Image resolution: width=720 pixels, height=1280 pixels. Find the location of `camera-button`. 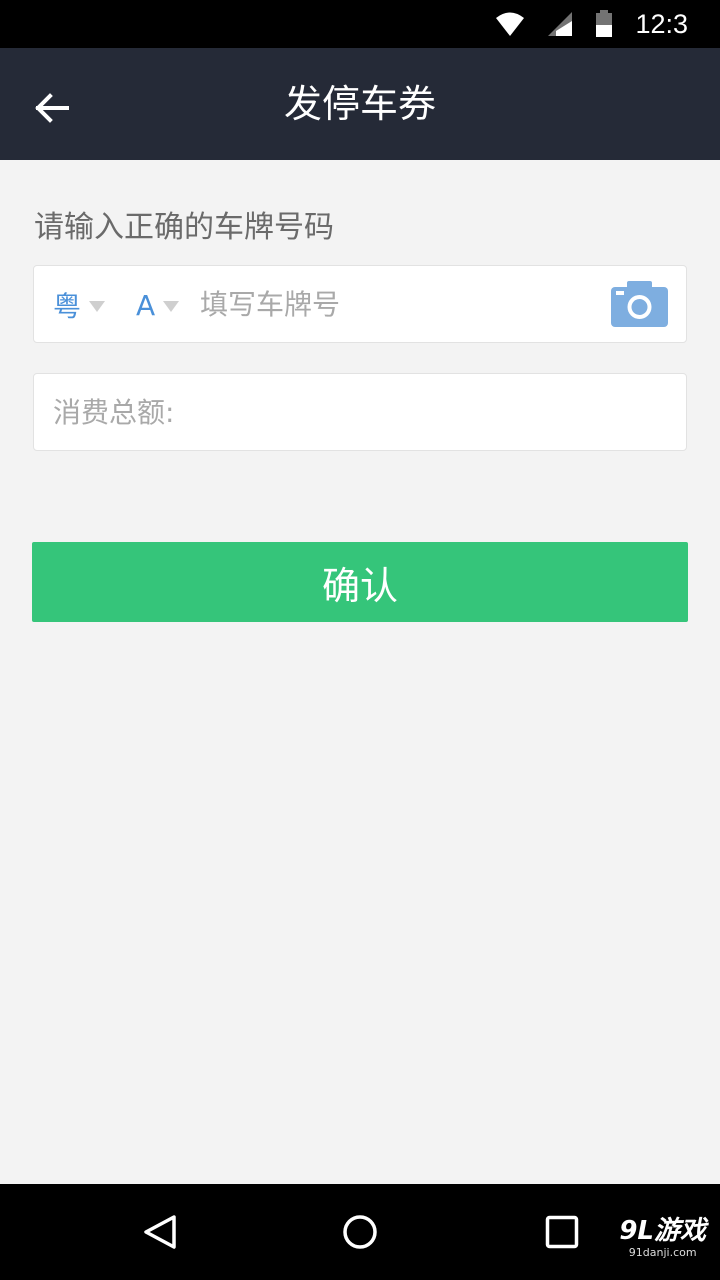

camera-button is located at coordinates (639, 304).